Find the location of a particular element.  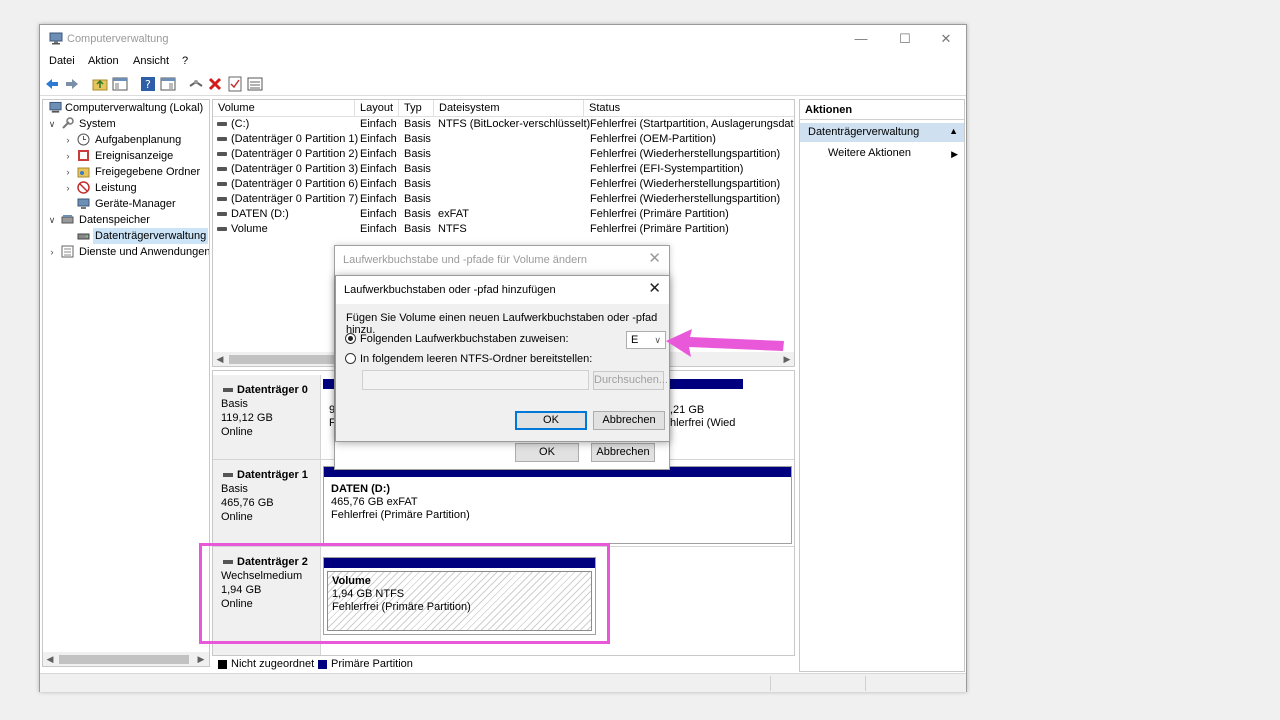

performance-icon is located at coordinates (83, 187).